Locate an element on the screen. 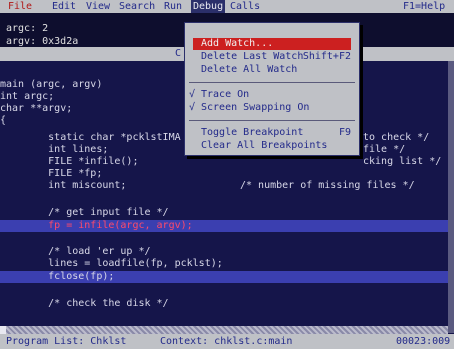  menu-item-label: Delete Last Watch is located at coordinates (252, 56).